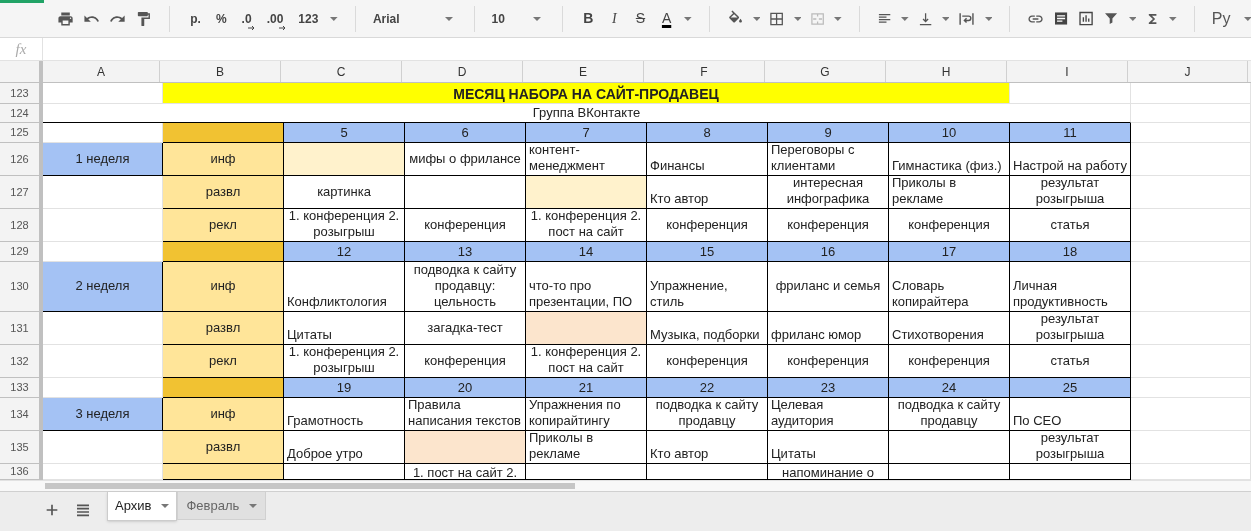  I want to click on row-header: 124, so click(21, 113).